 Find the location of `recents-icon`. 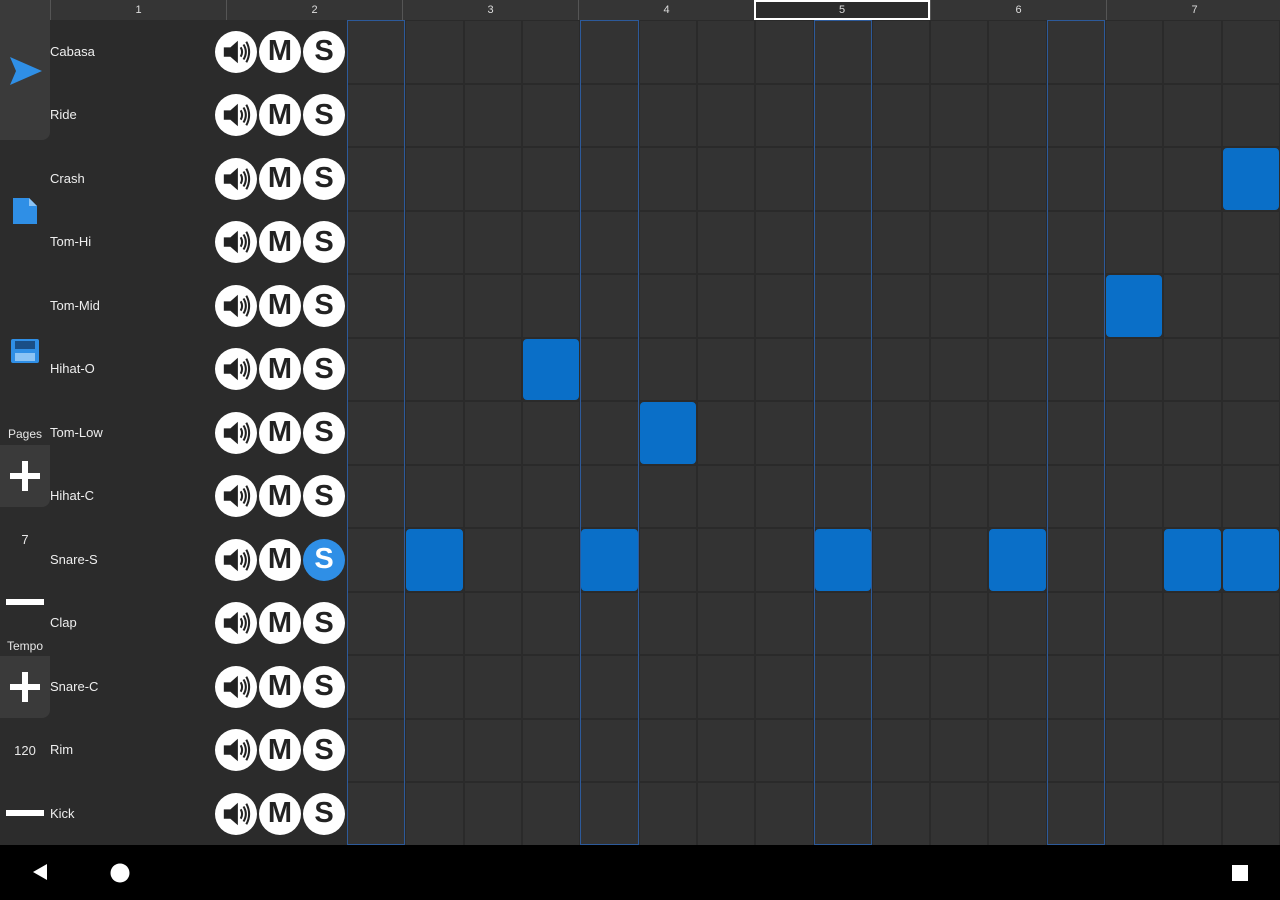

recents-icon is located at coordinates (1240, 873).